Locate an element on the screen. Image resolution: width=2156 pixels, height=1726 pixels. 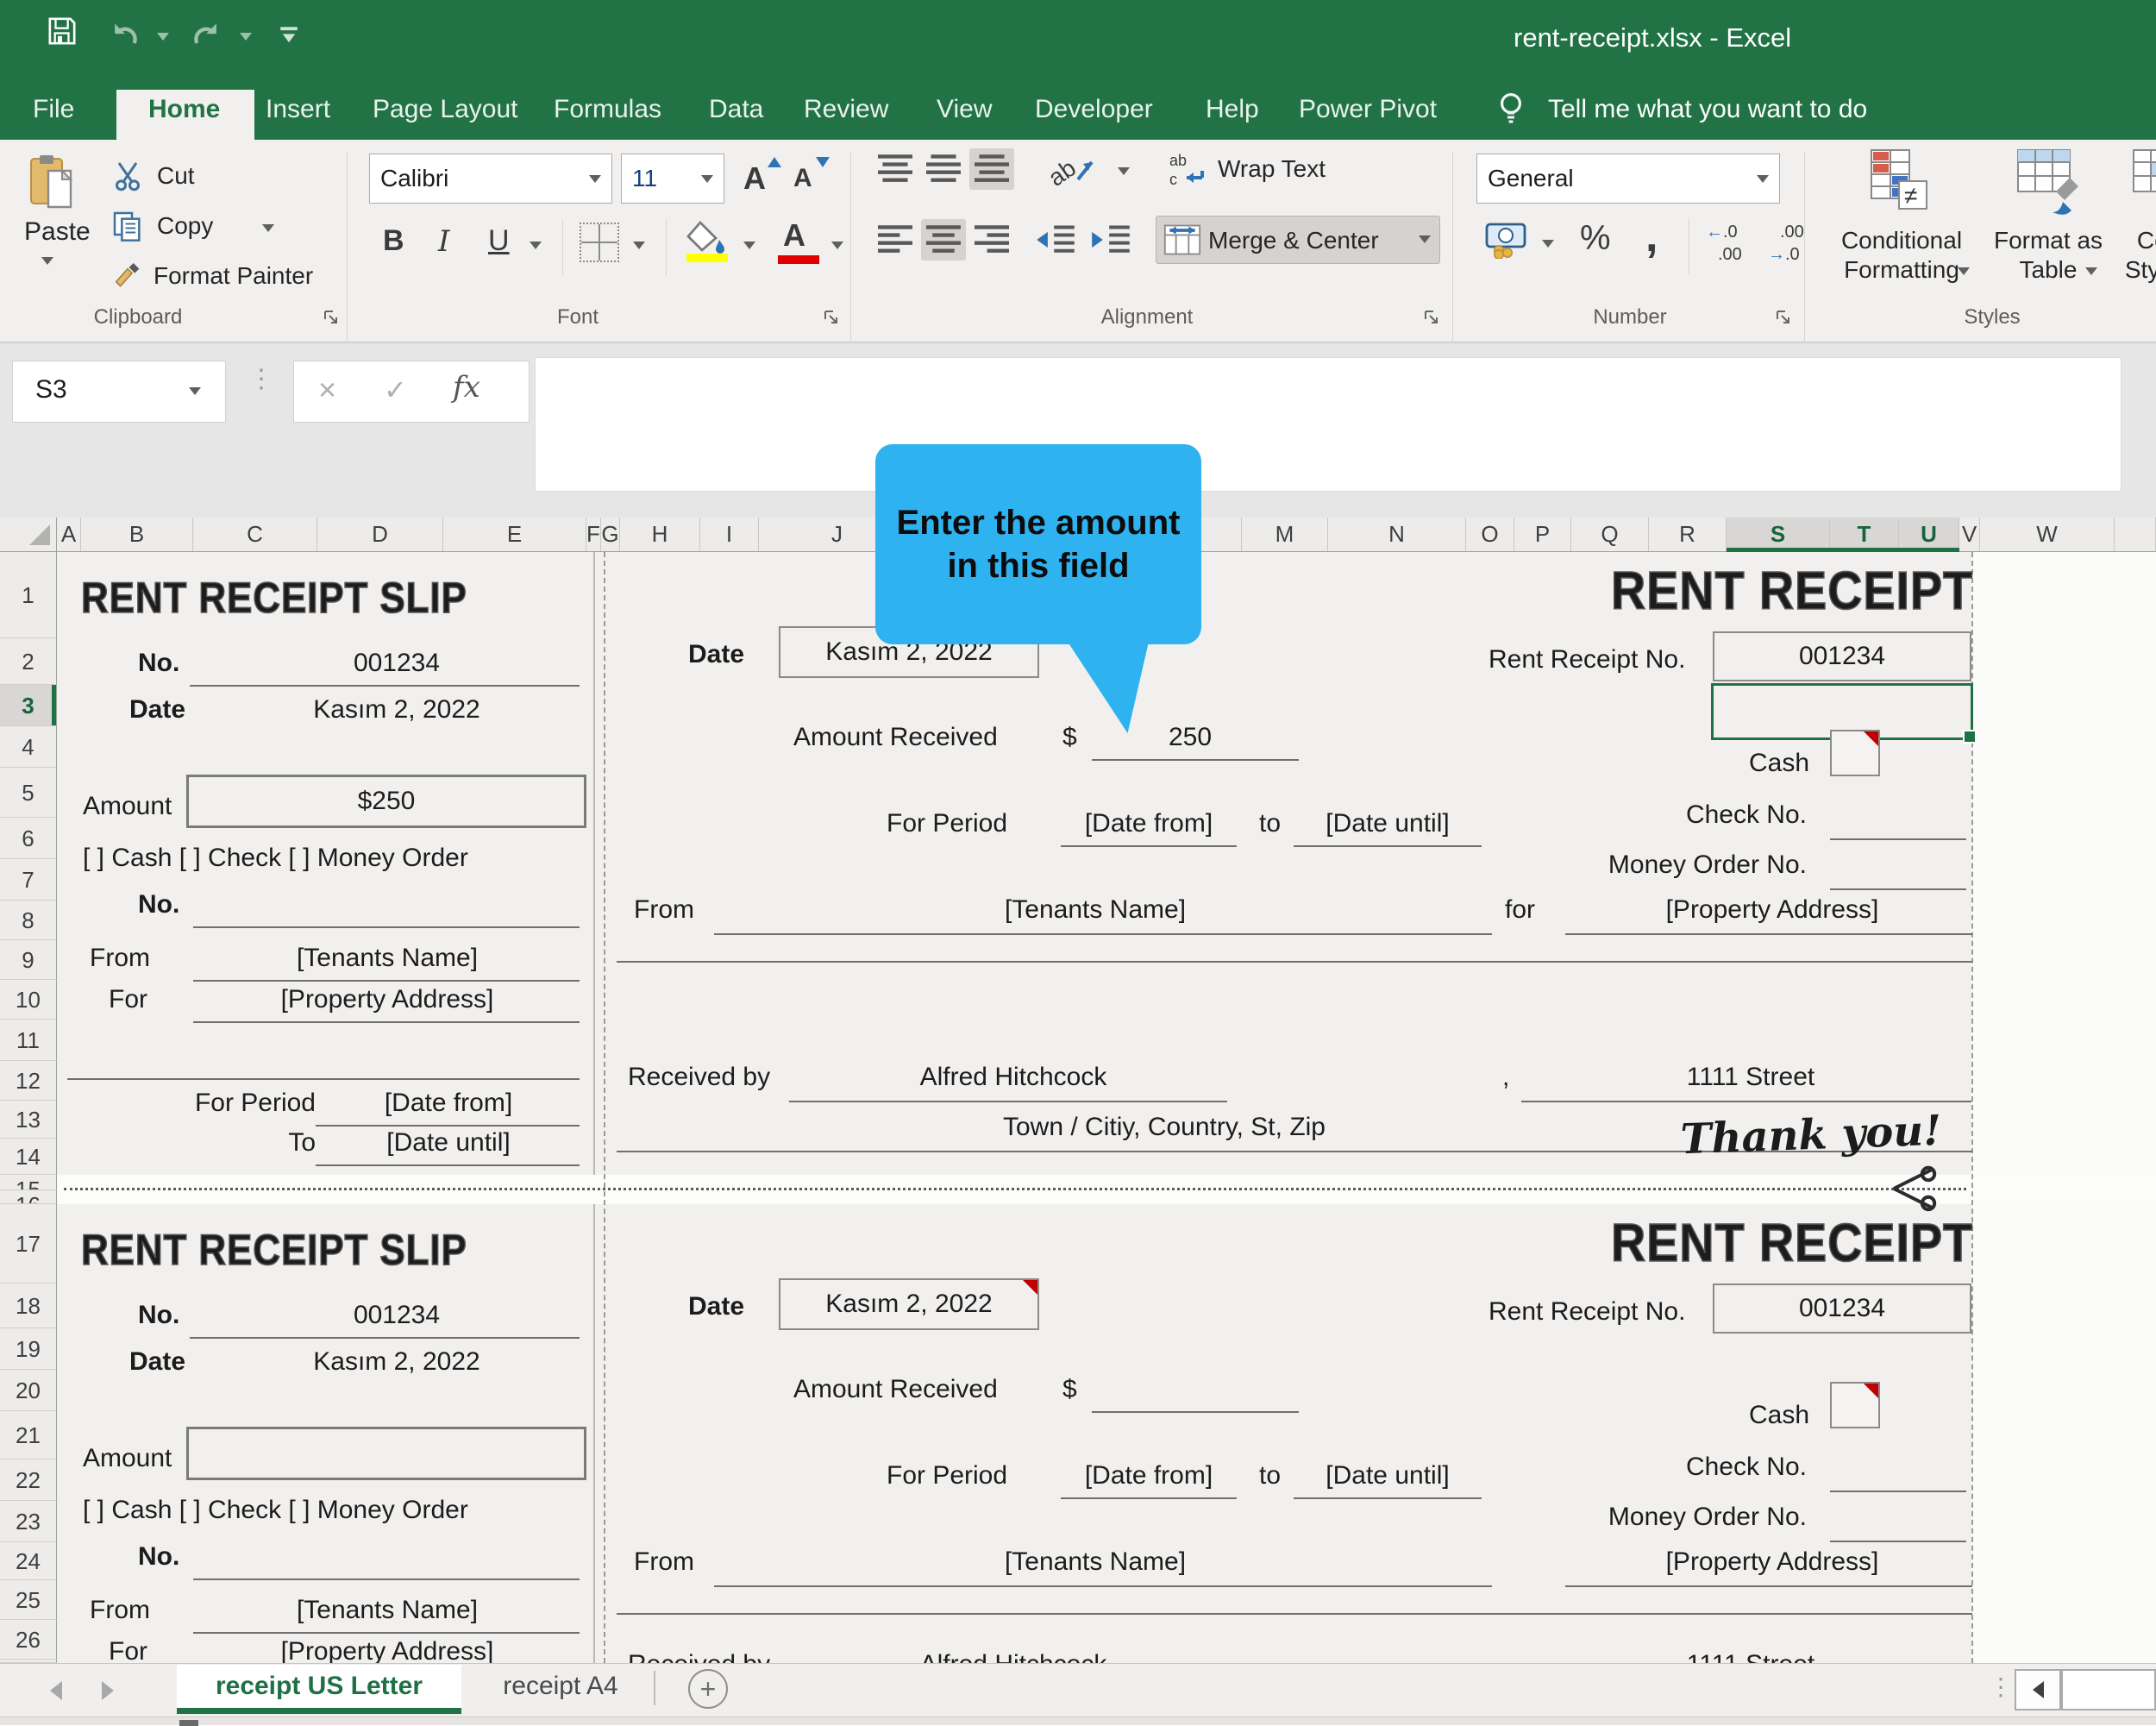
row-header-21: 21 is located at coordinates (28, 1435).